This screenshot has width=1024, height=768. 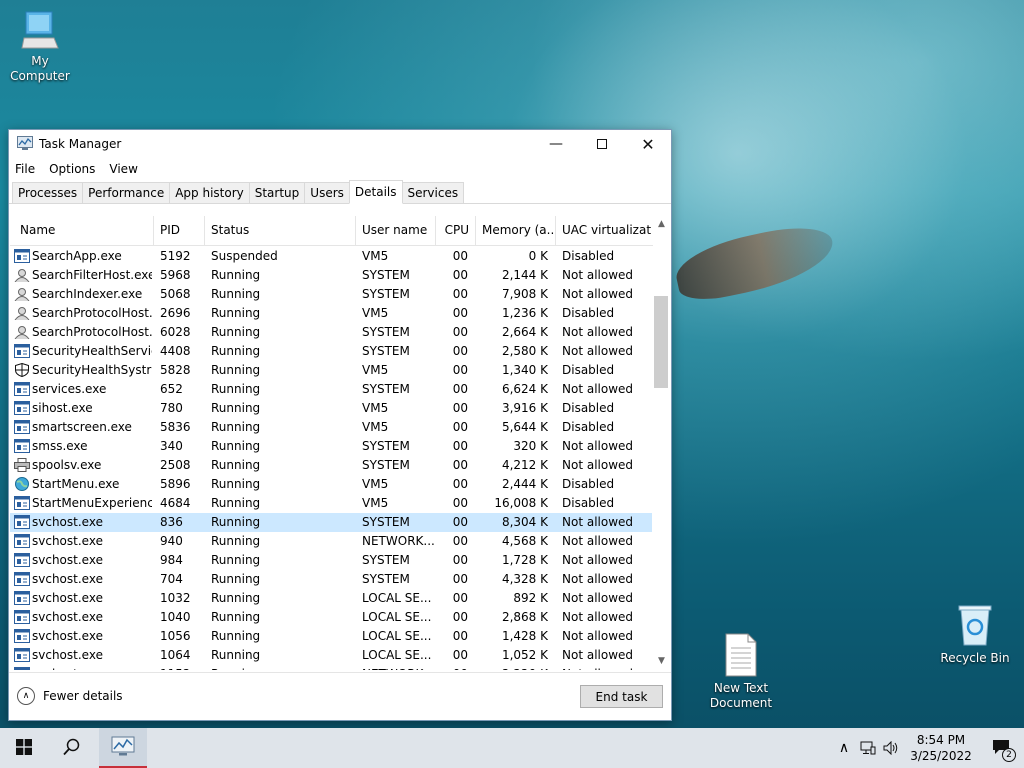 I want to click on menu-file: File, so click(x=25, y=169).